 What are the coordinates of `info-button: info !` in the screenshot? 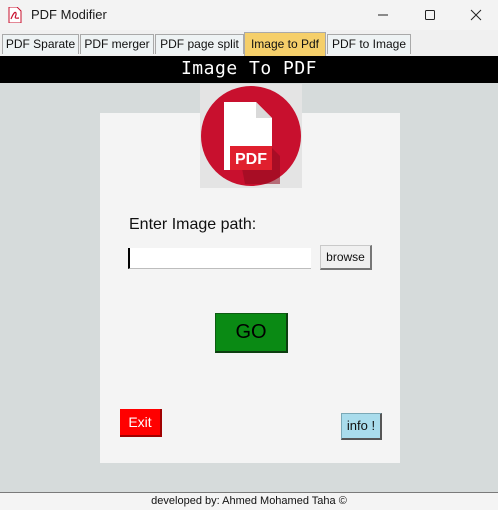 It's located at (361, 426).